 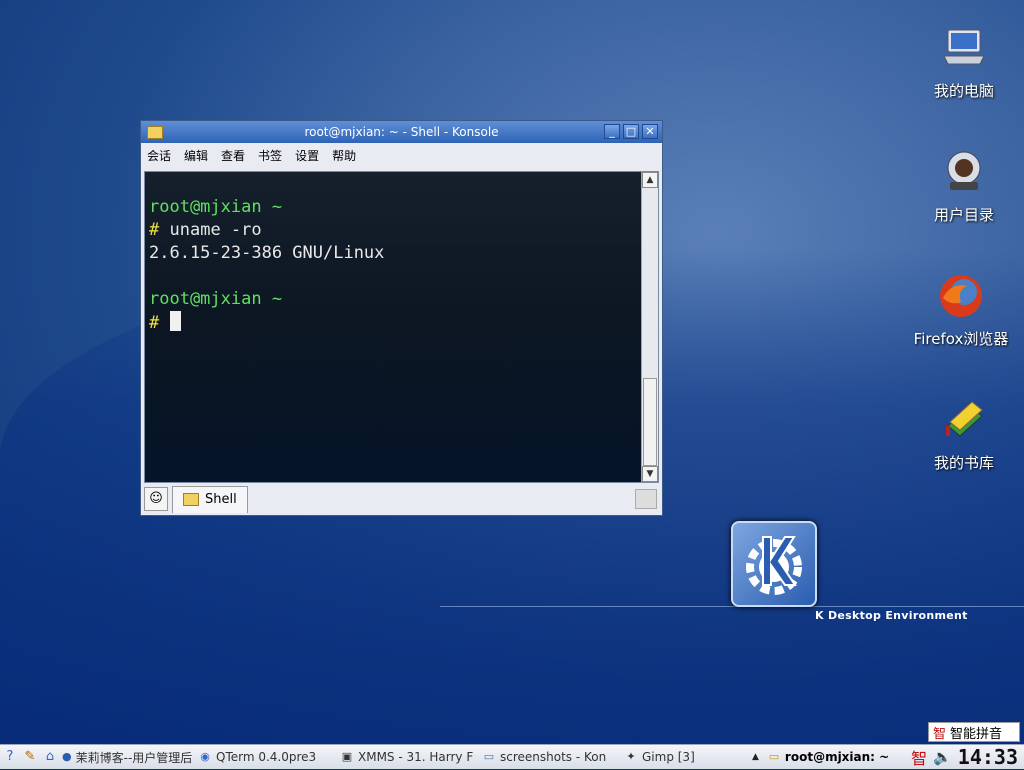 I want to click on tab-label: Shell, so click(x=221, y=499).